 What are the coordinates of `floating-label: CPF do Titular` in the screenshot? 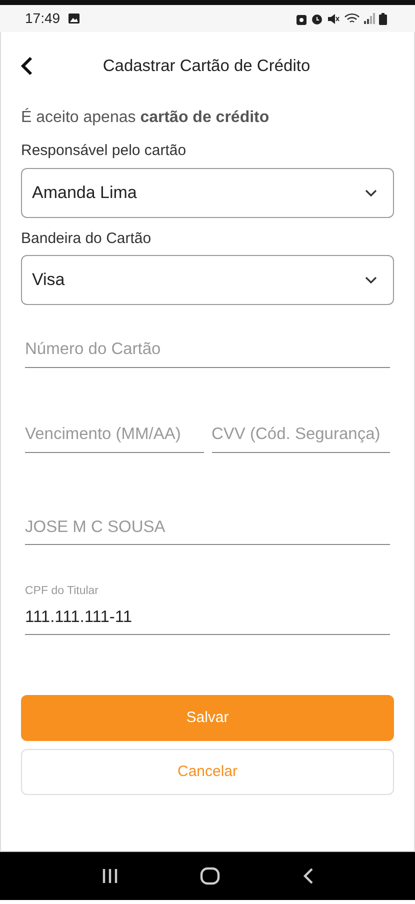 It's located at (62, 592).